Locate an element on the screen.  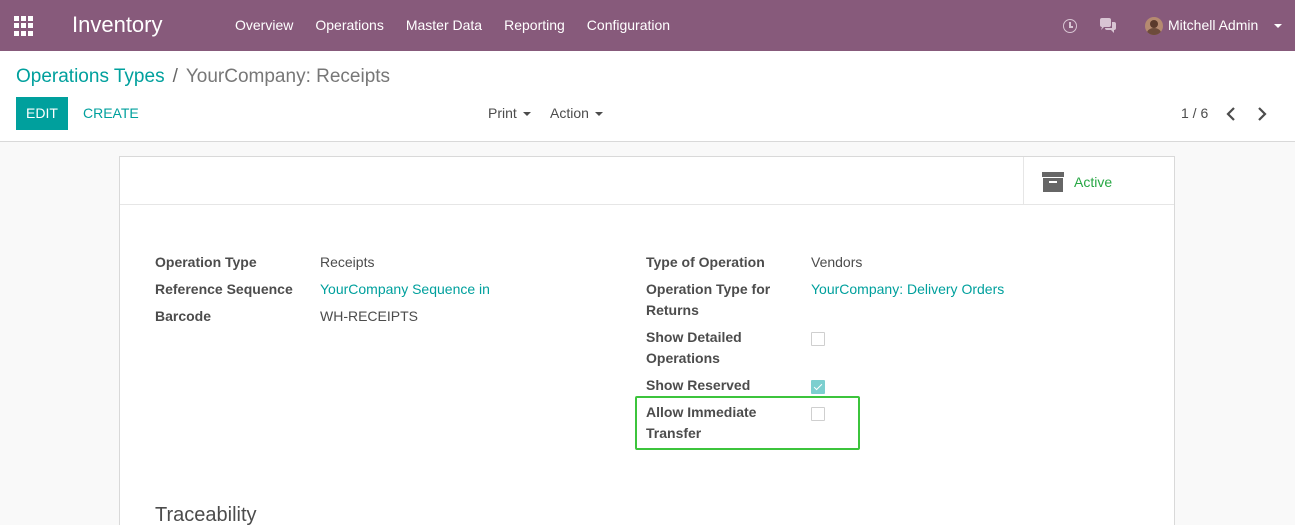
allow-immediate-checkbox is located at coordinates (818, 414).